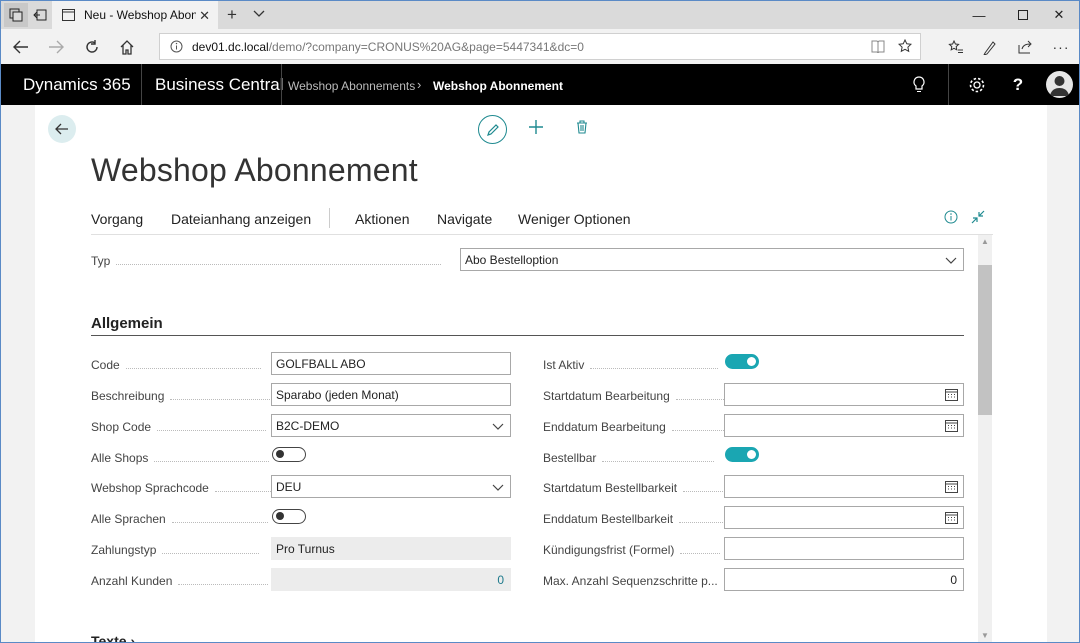 The image size is (1080, 643). Describe the element at coordinates (391, 579) in the screenshot. I see `anzahl-kunden-field: 0` at that location.